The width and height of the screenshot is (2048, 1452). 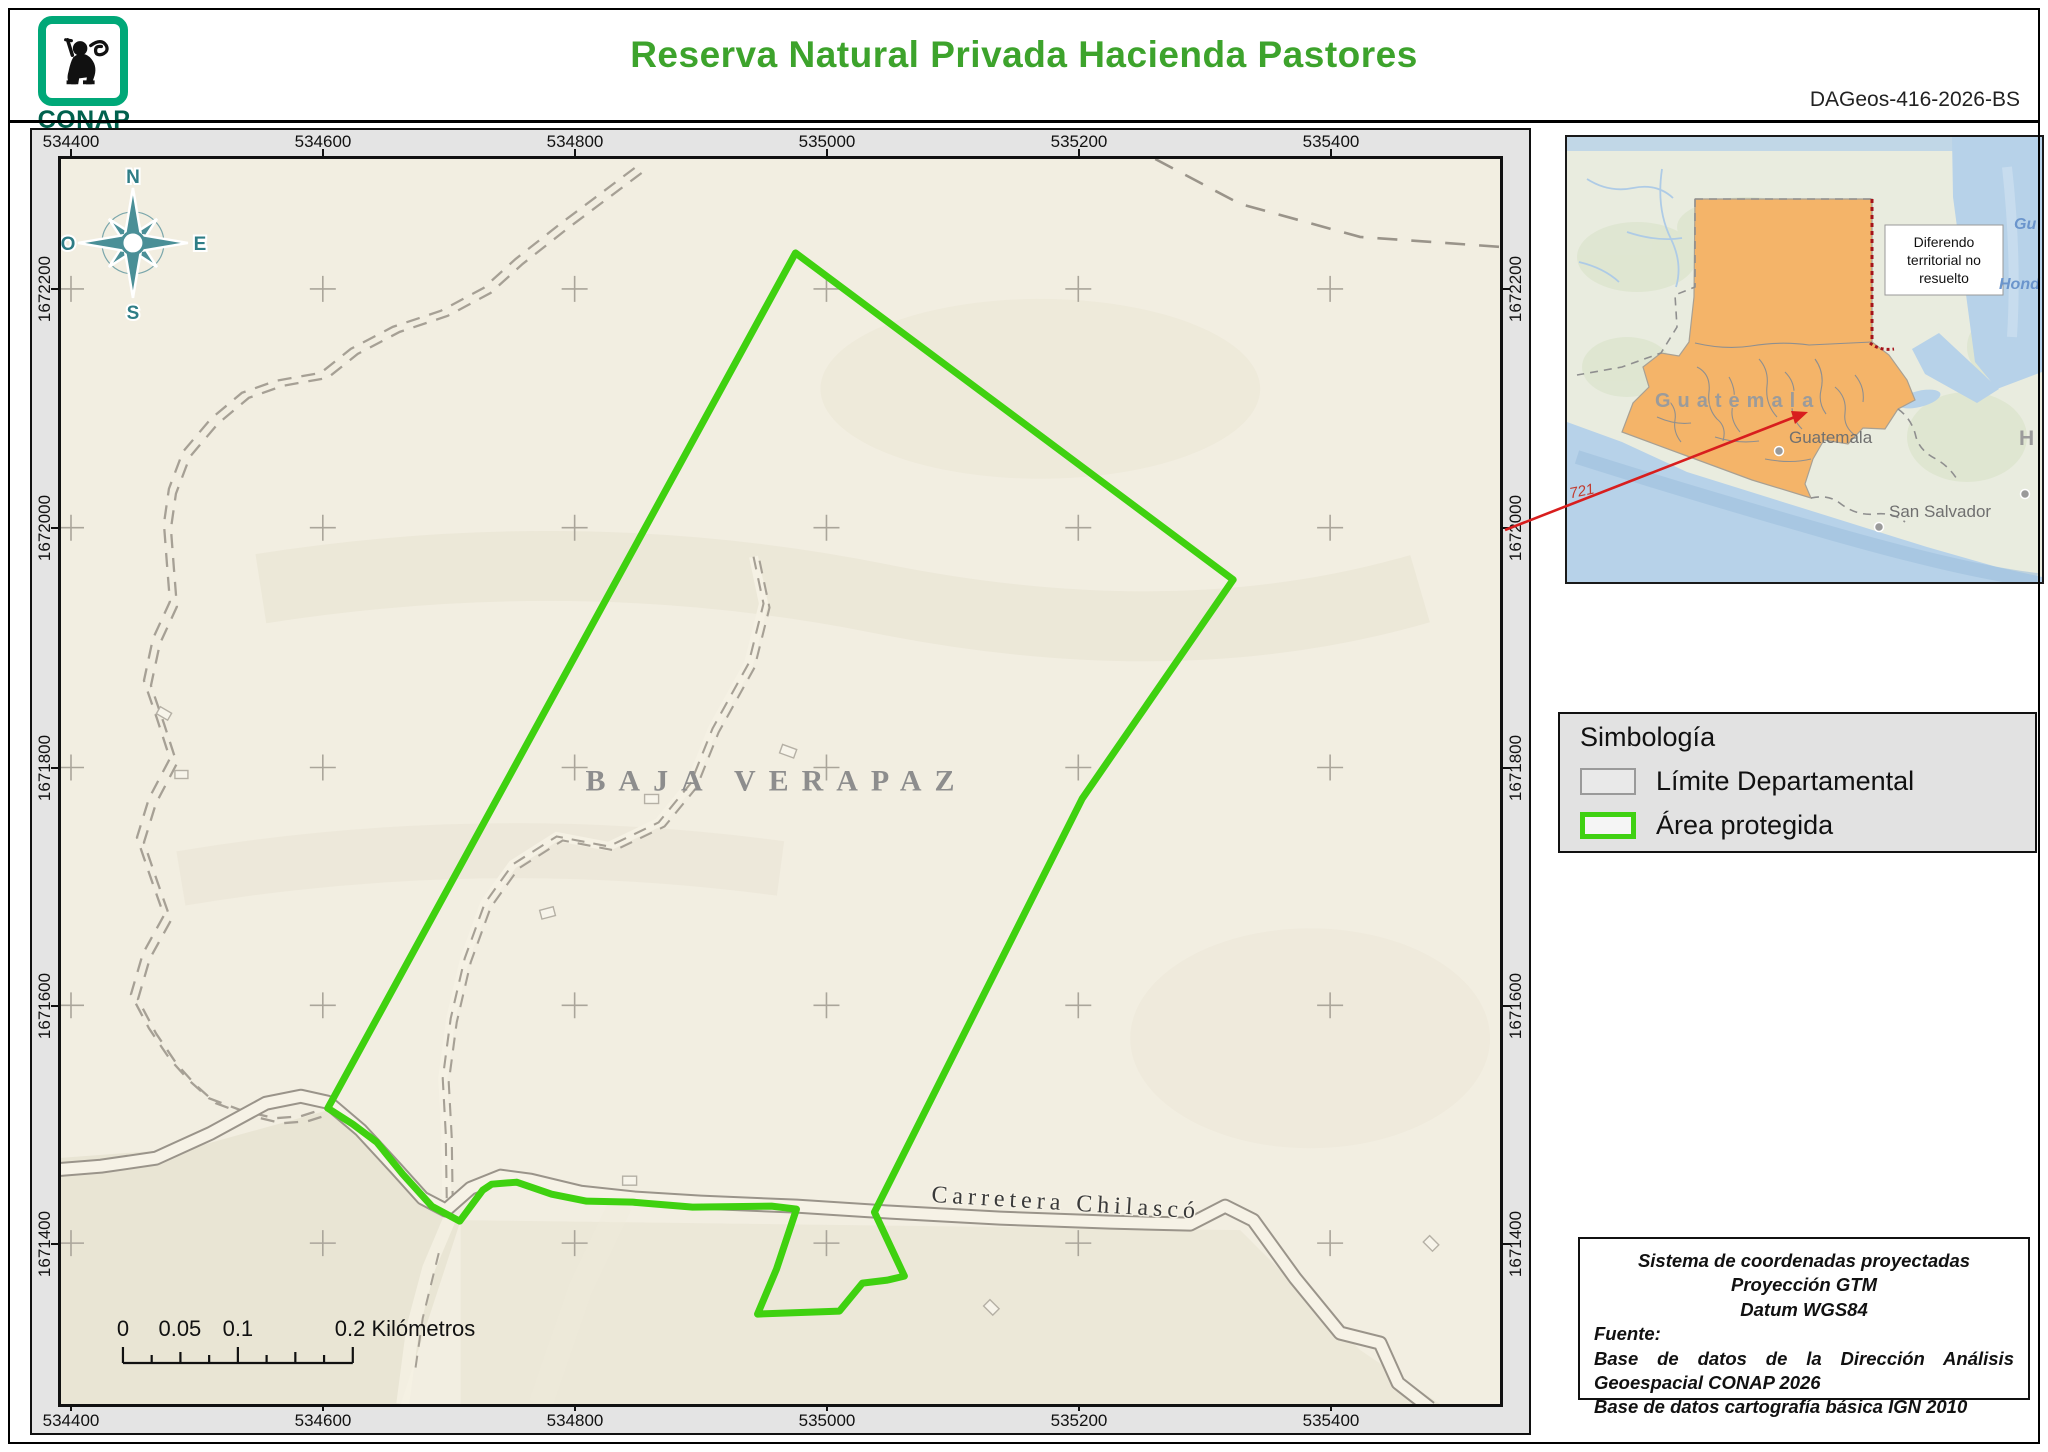 What do you see at coordinates (2030, 438) in the screenshot?
I see `honduras-label-fragment: H o` at bounding box center [2030, 438].